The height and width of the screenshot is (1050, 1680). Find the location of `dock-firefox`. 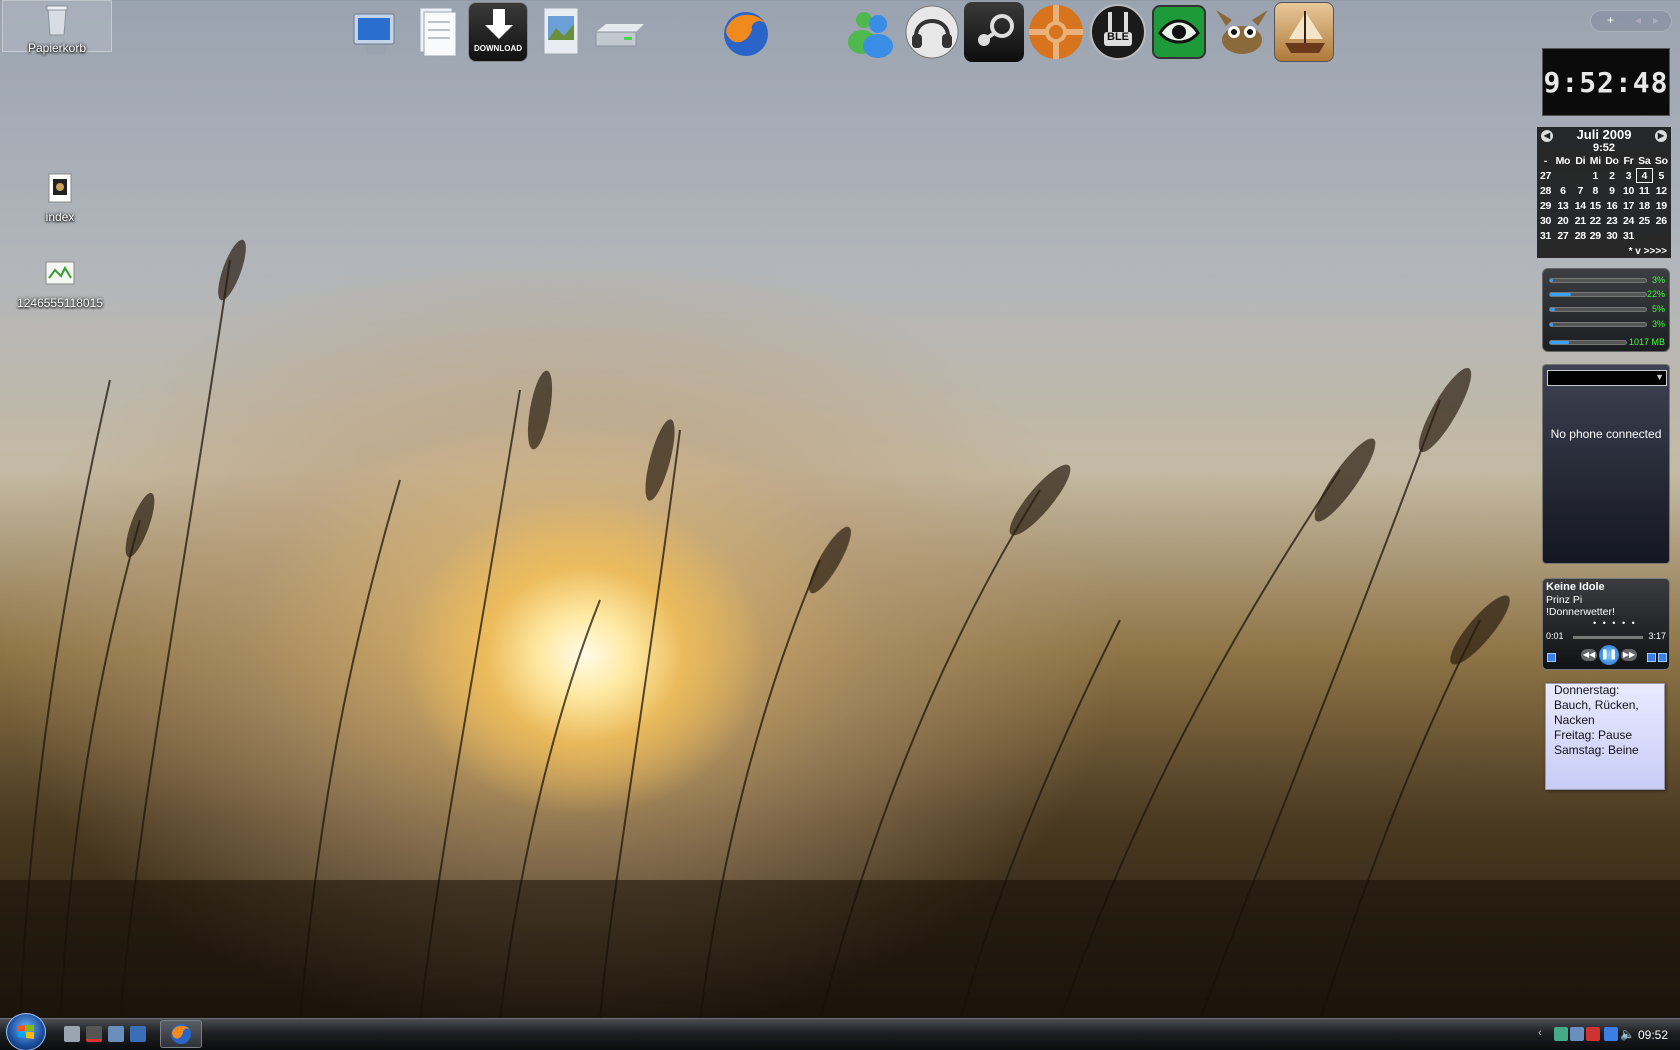

dock-firefox is located at coordinates (746, 32).